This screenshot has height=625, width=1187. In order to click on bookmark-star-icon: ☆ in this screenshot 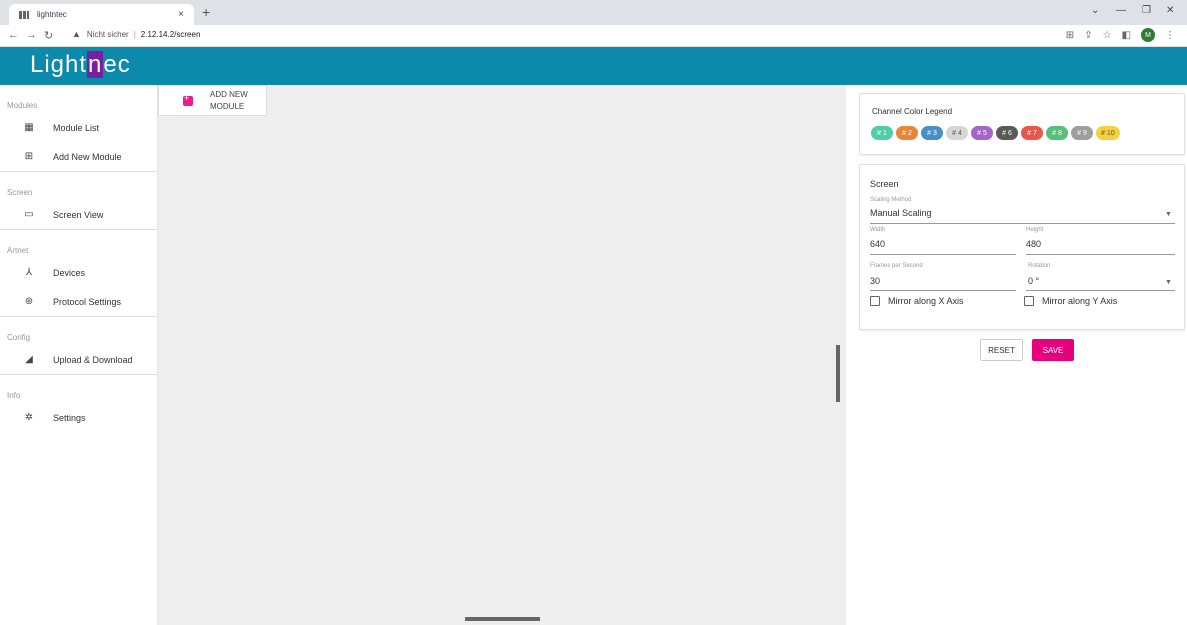, I will do `click(1107, 35)`.